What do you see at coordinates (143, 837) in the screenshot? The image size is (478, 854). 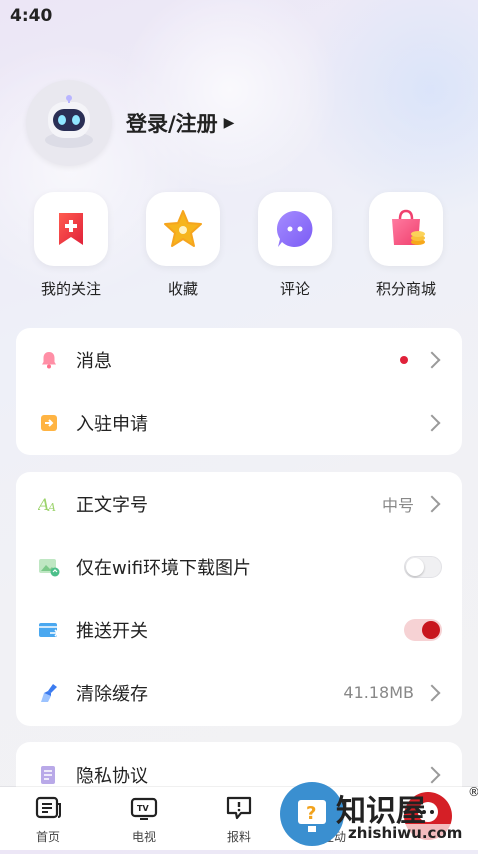 I see `tab-tv-label: 电视` at bounding box center [143, 837].